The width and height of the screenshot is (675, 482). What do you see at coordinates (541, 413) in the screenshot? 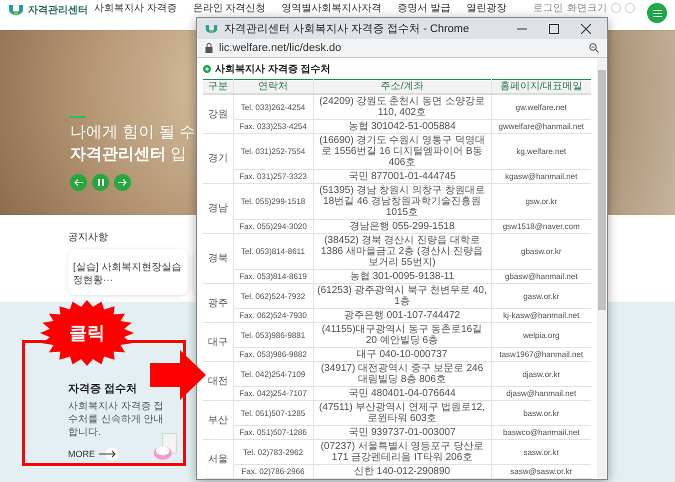
I see `homepage-cell: basw.or.kr` at bounding box center [541, 413].